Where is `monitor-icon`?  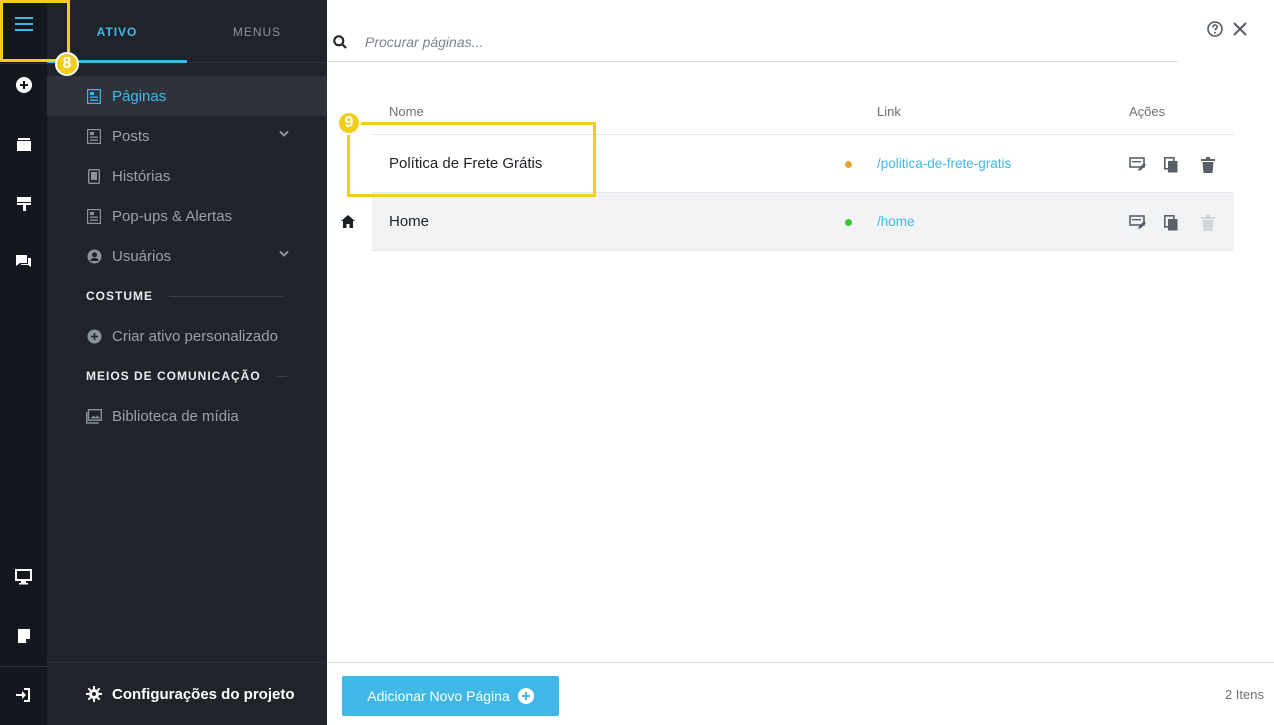 monitor-icon is located at coordinates (23, 577).